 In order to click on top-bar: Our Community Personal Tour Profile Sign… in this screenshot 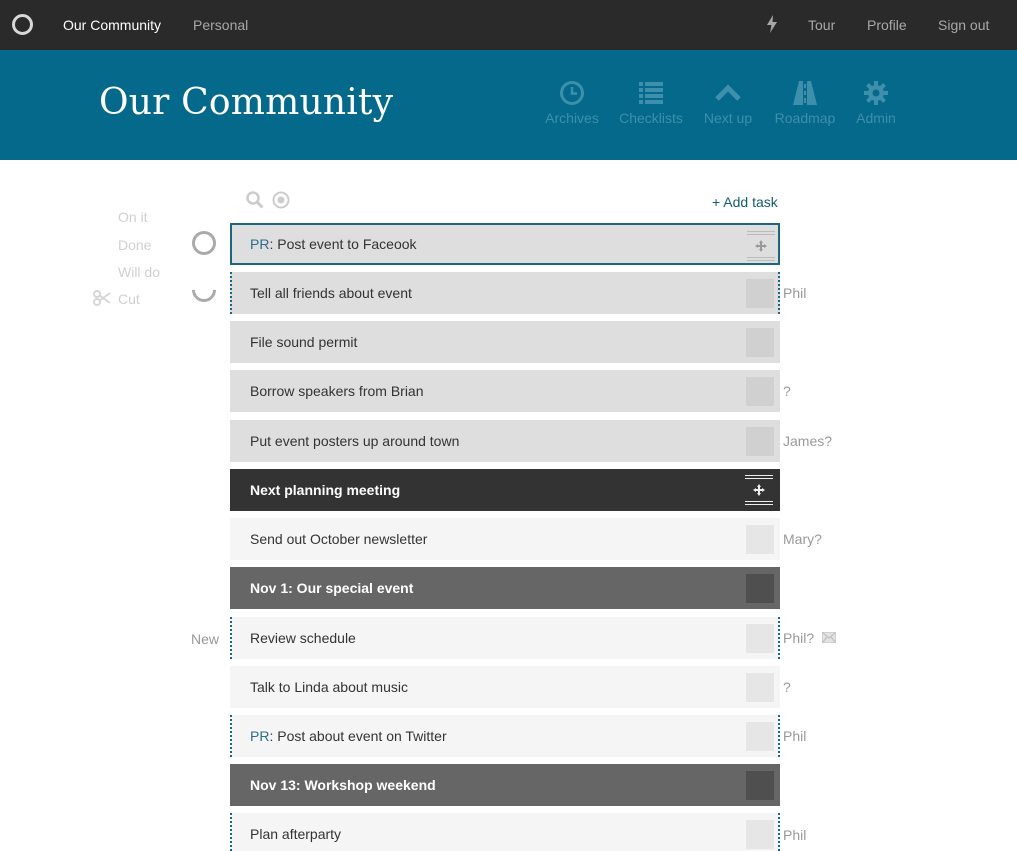, I will do `click(508, 25)`.